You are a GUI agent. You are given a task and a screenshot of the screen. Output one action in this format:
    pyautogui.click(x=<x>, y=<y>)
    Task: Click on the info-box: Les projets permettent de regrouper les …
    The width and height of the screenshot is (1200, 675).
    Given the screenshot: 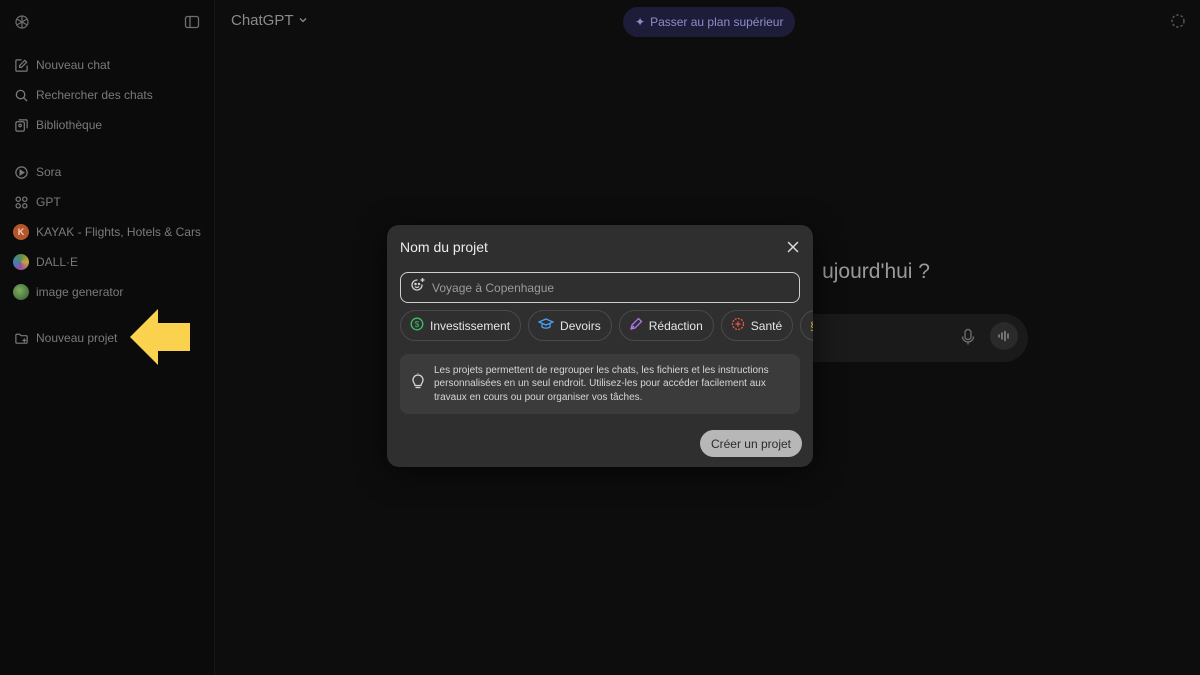 What is the action you would take?
    pyautogui.click(x=600, y=384)
    